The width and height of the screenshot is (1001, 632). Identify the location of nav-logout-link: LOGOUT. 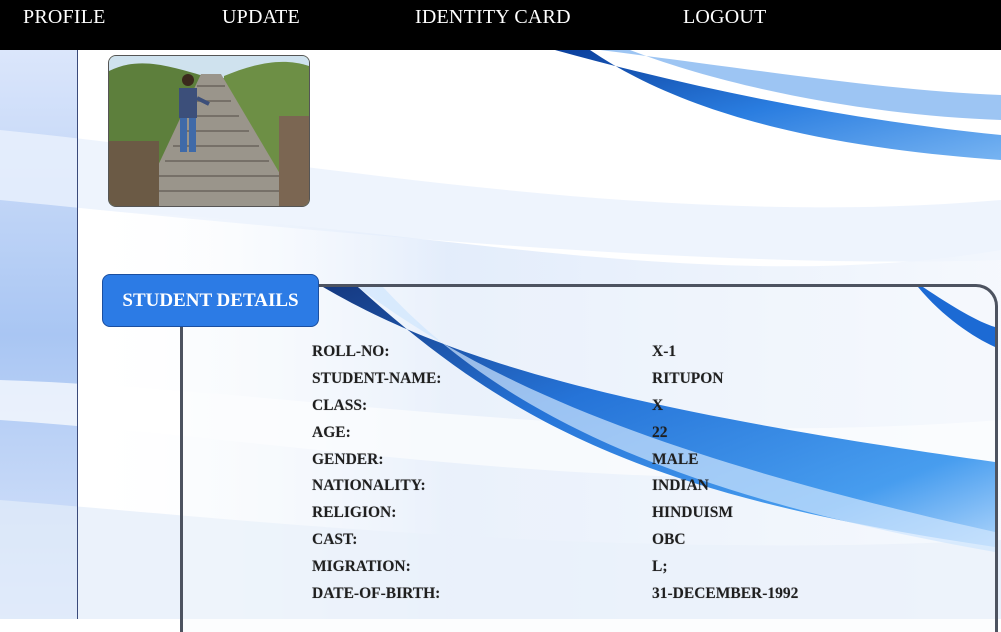
(724, 17).